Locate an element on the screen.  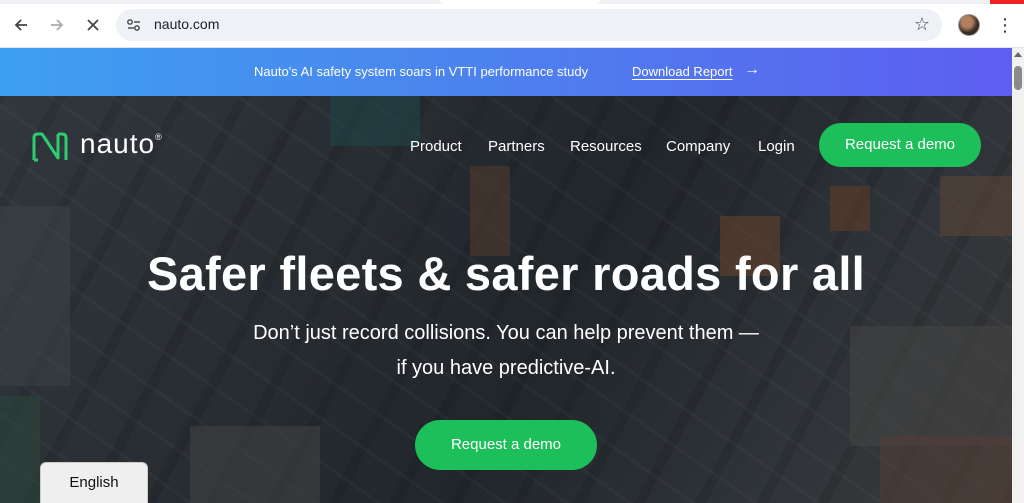
tune-icon is located at coordinates (134, 25).